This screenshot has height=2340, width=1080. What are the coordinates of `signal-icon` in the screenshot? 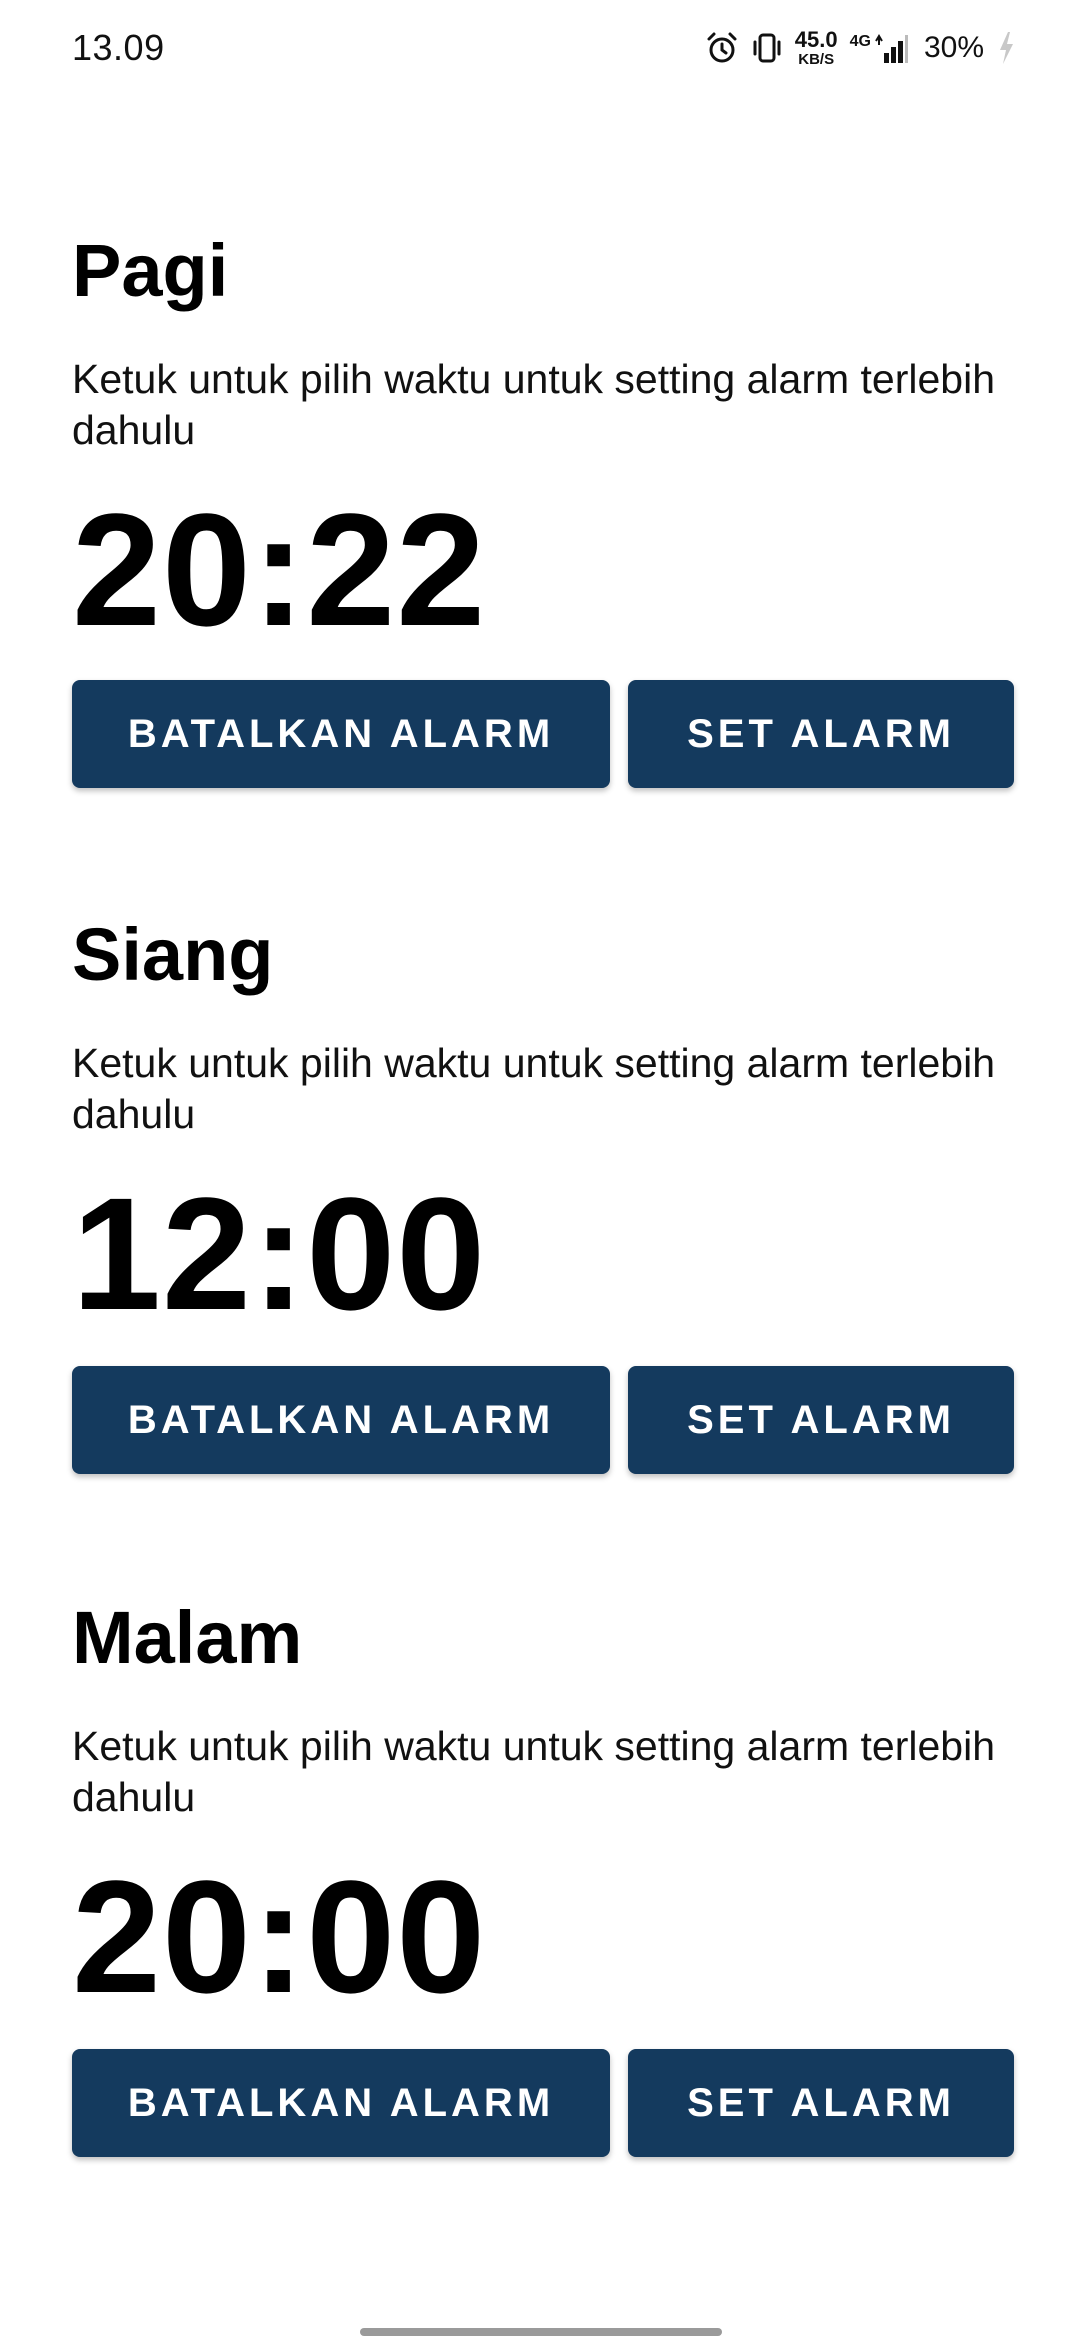 It's located at (891, 48).